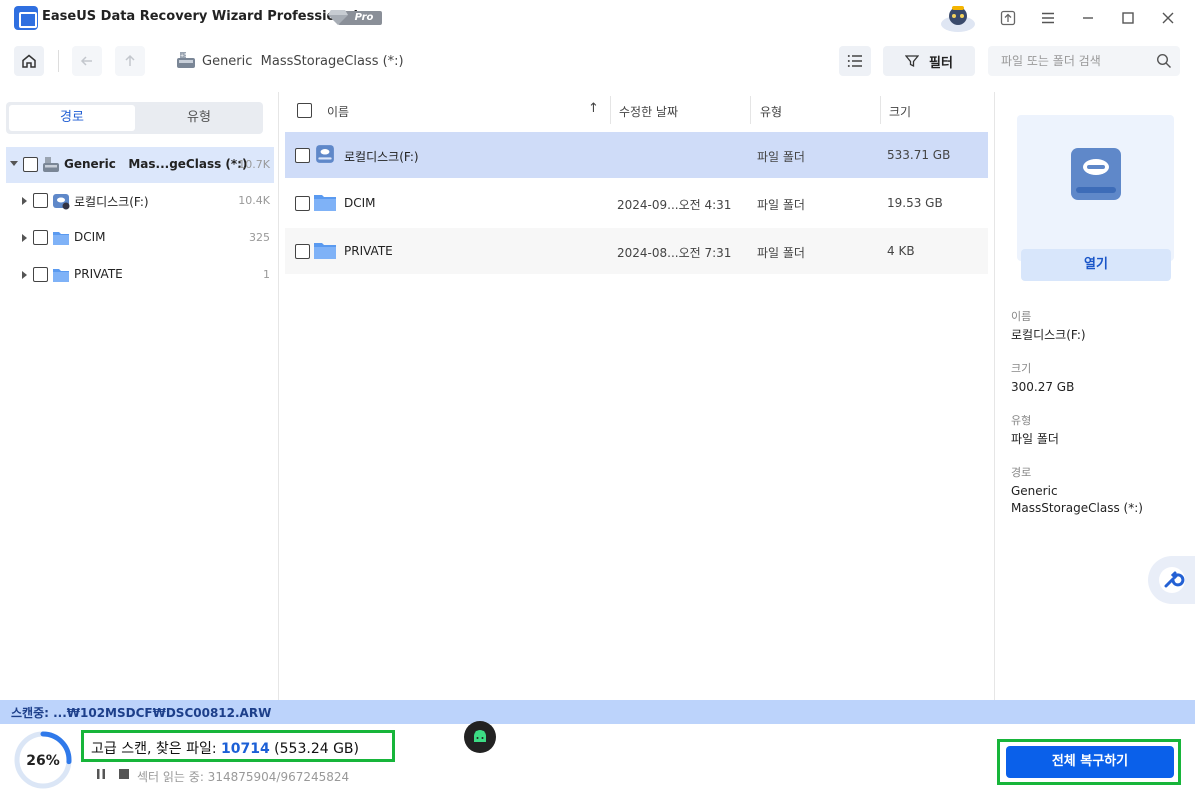 This screenshot has width=1195, height=792. What do you see at coordinates (338, 111) in the screenshot?
I see `column-header-name: 이름` at bounding box center [338, 111].